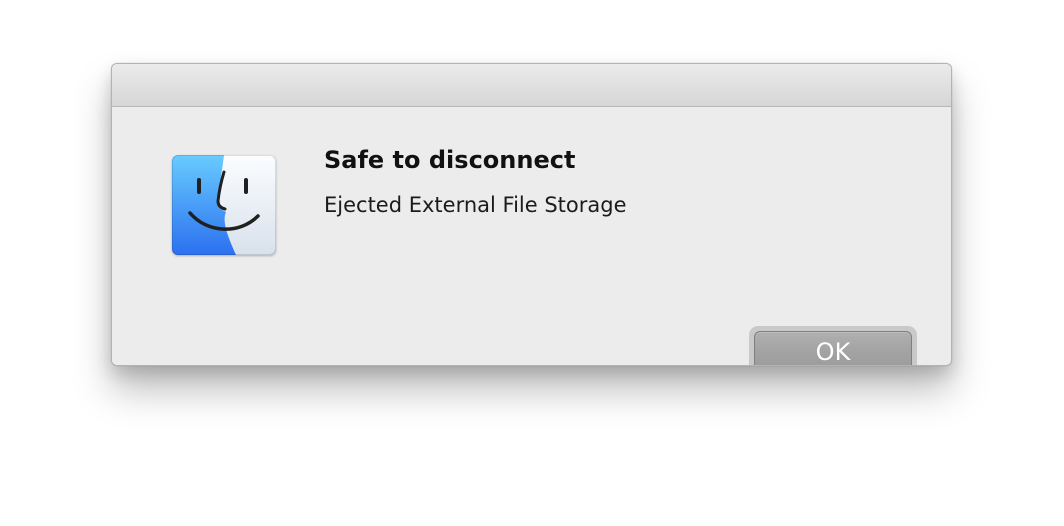 Image resolution: width=1064 pixels, height=526 pixels. I want to click on default-button-focus-ring: OK, so click(833, 345).